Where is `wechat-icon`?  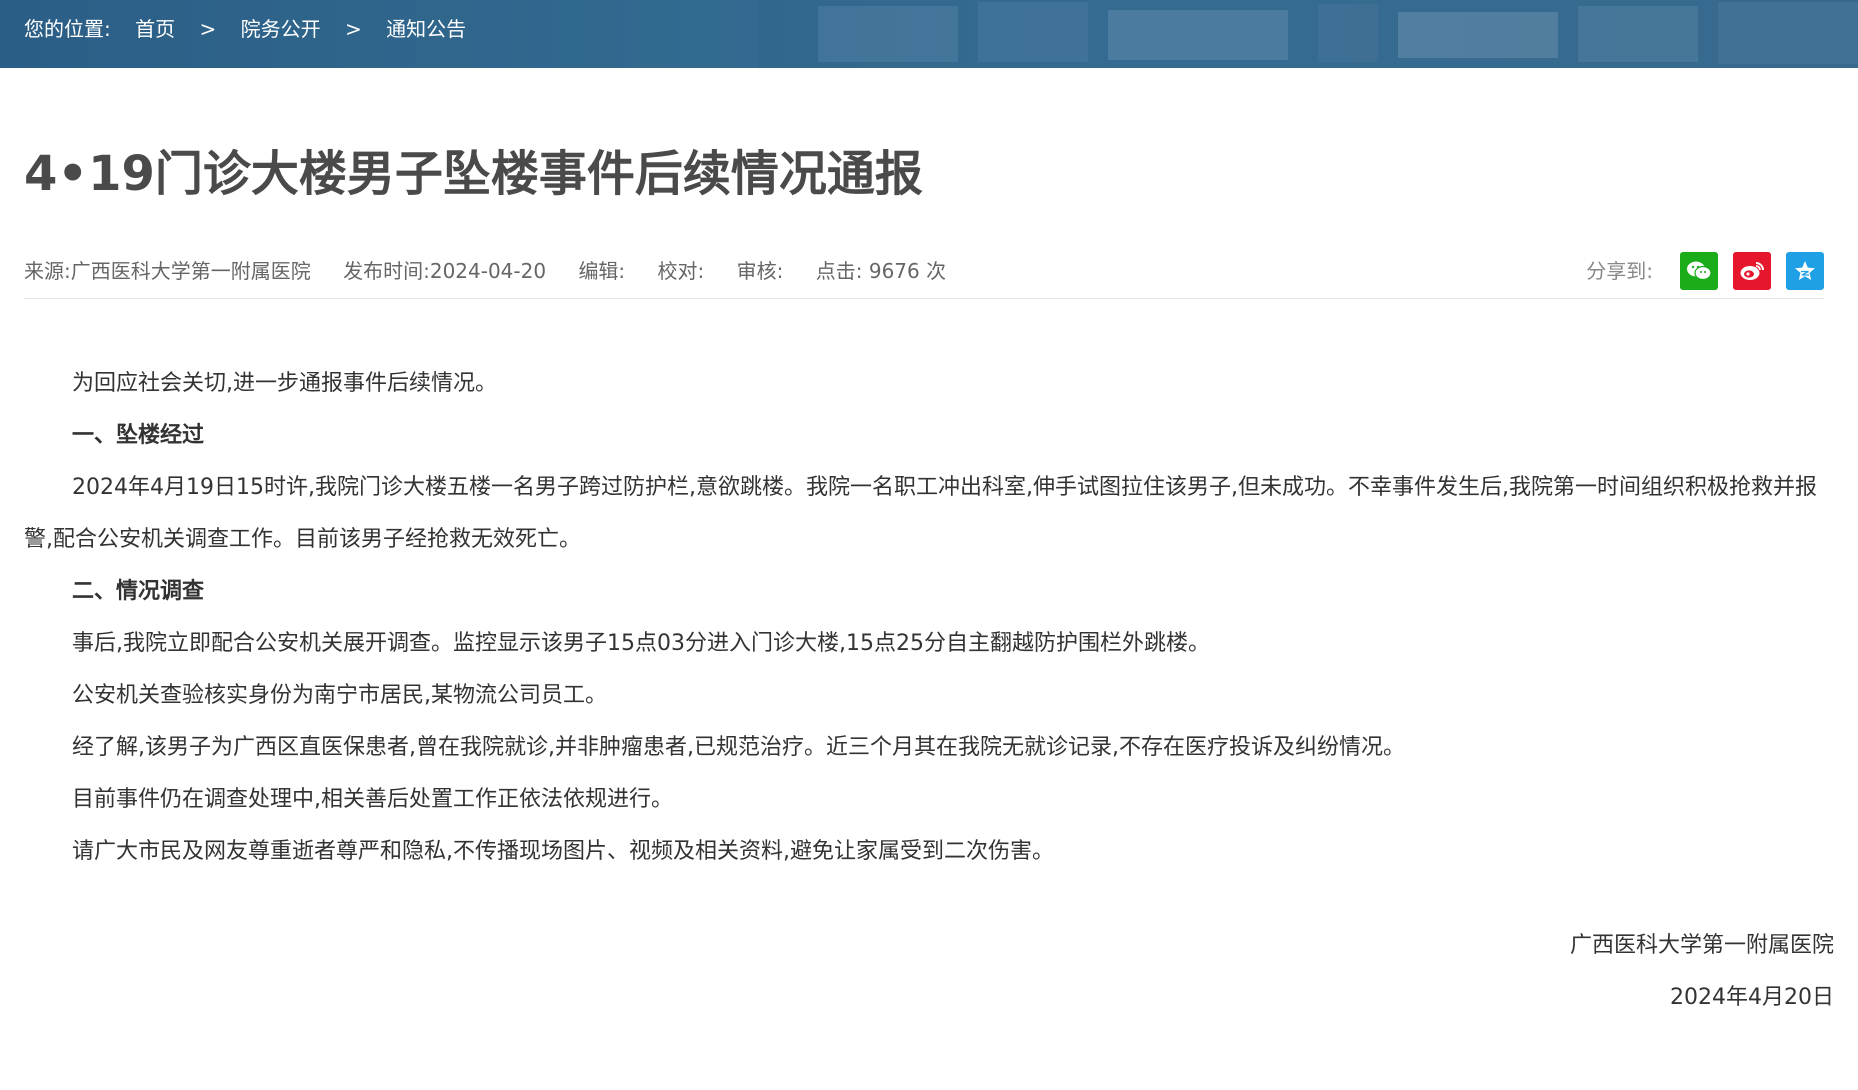 wechat-icon is located at coordinates (1699, 271).